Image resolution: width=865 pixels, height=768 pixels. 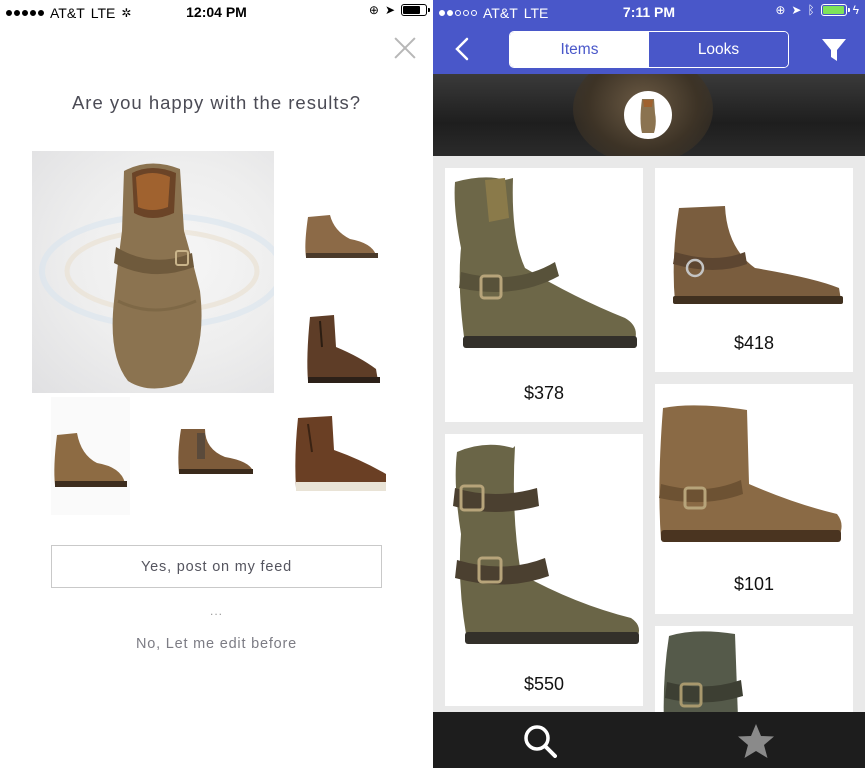 I want to click on items-looks-segmented-control: Items Looks, so click(x=649, y=49).